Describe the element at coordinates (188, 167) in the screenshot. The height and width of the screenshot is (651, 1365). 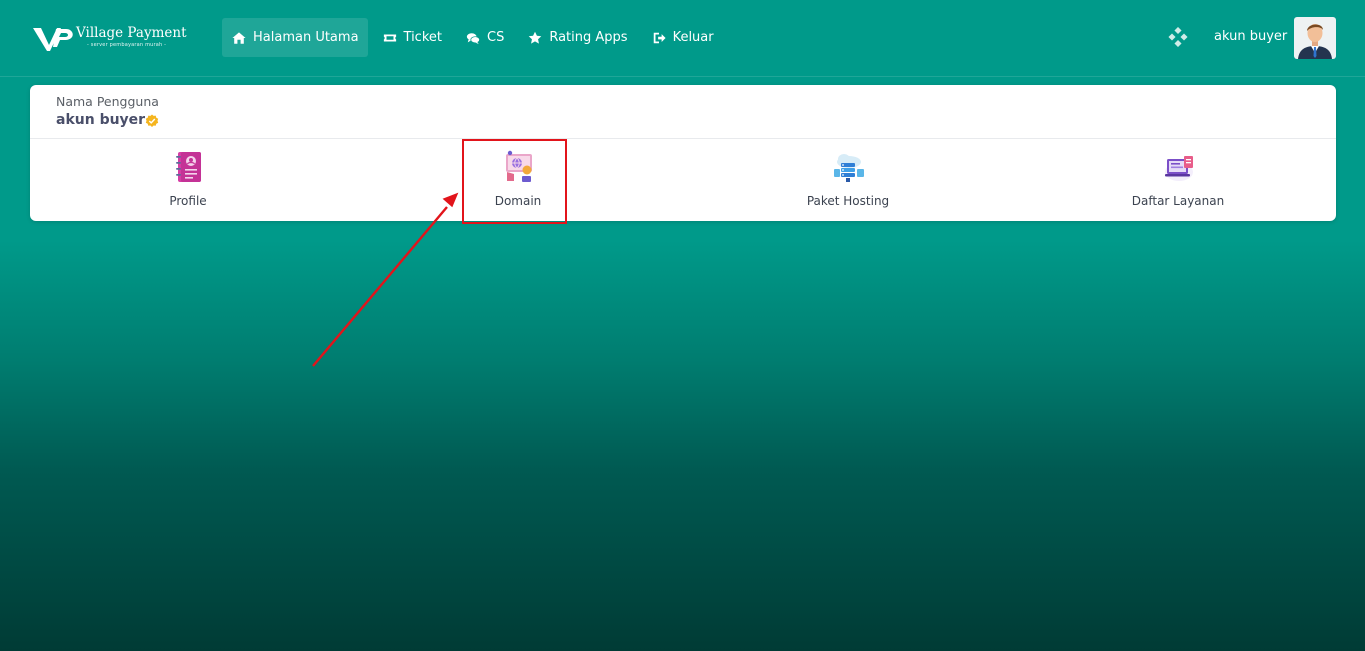
I see `profile-book-icon` at that location.